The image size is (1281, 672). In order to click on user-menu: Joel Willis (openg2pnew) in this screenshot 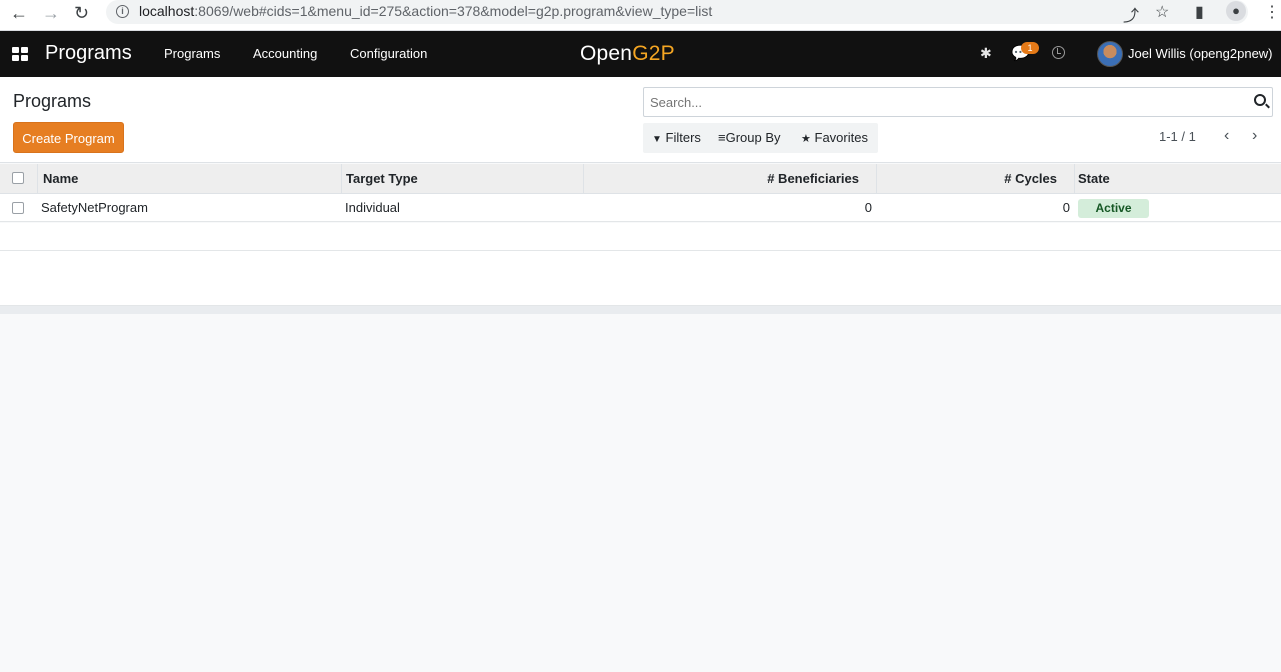, I will do `click(1200, 53)`.